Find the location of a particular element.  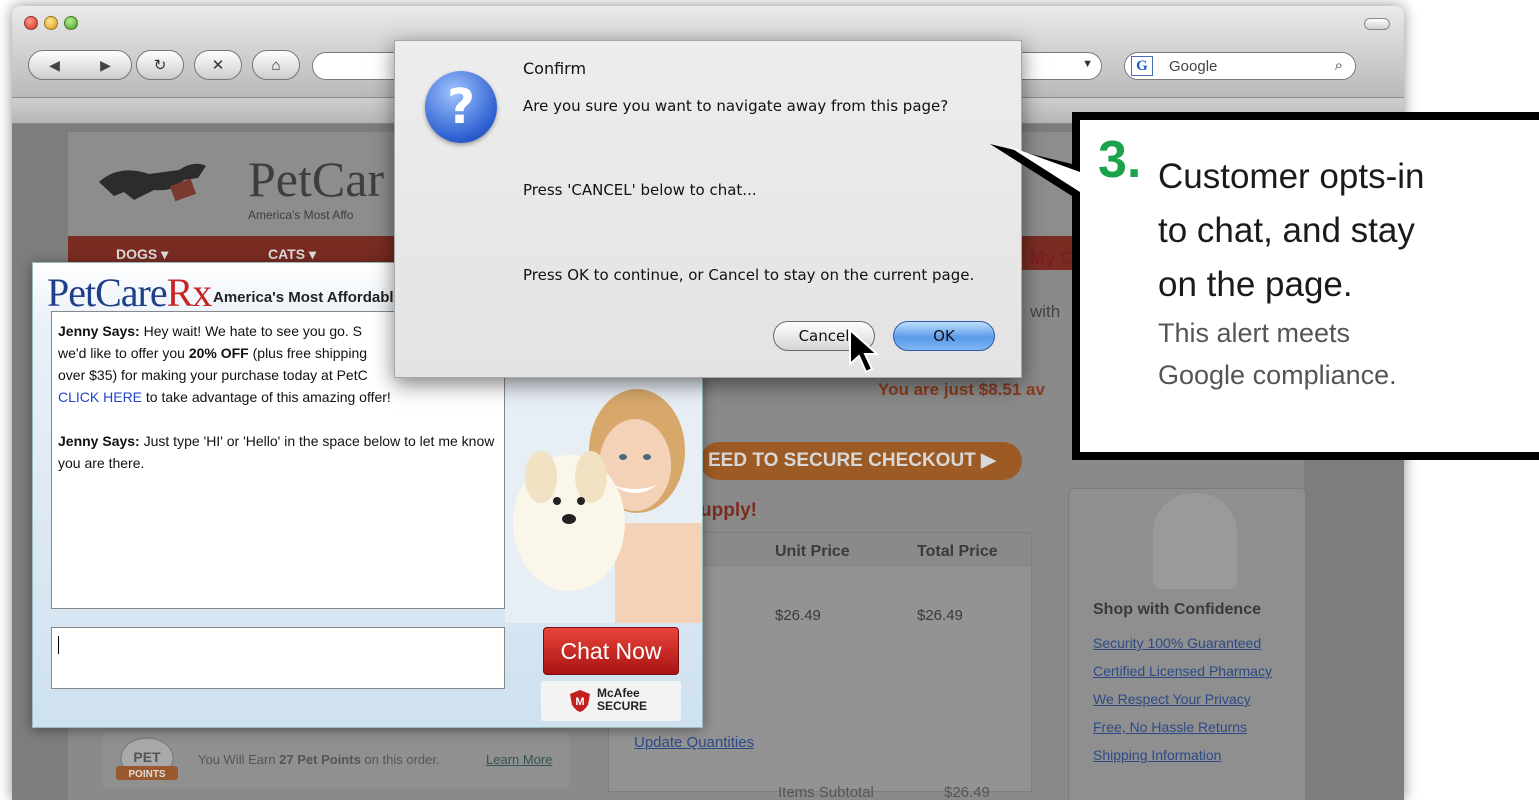

dog-logo-icon is located at coordinates (152, 182).